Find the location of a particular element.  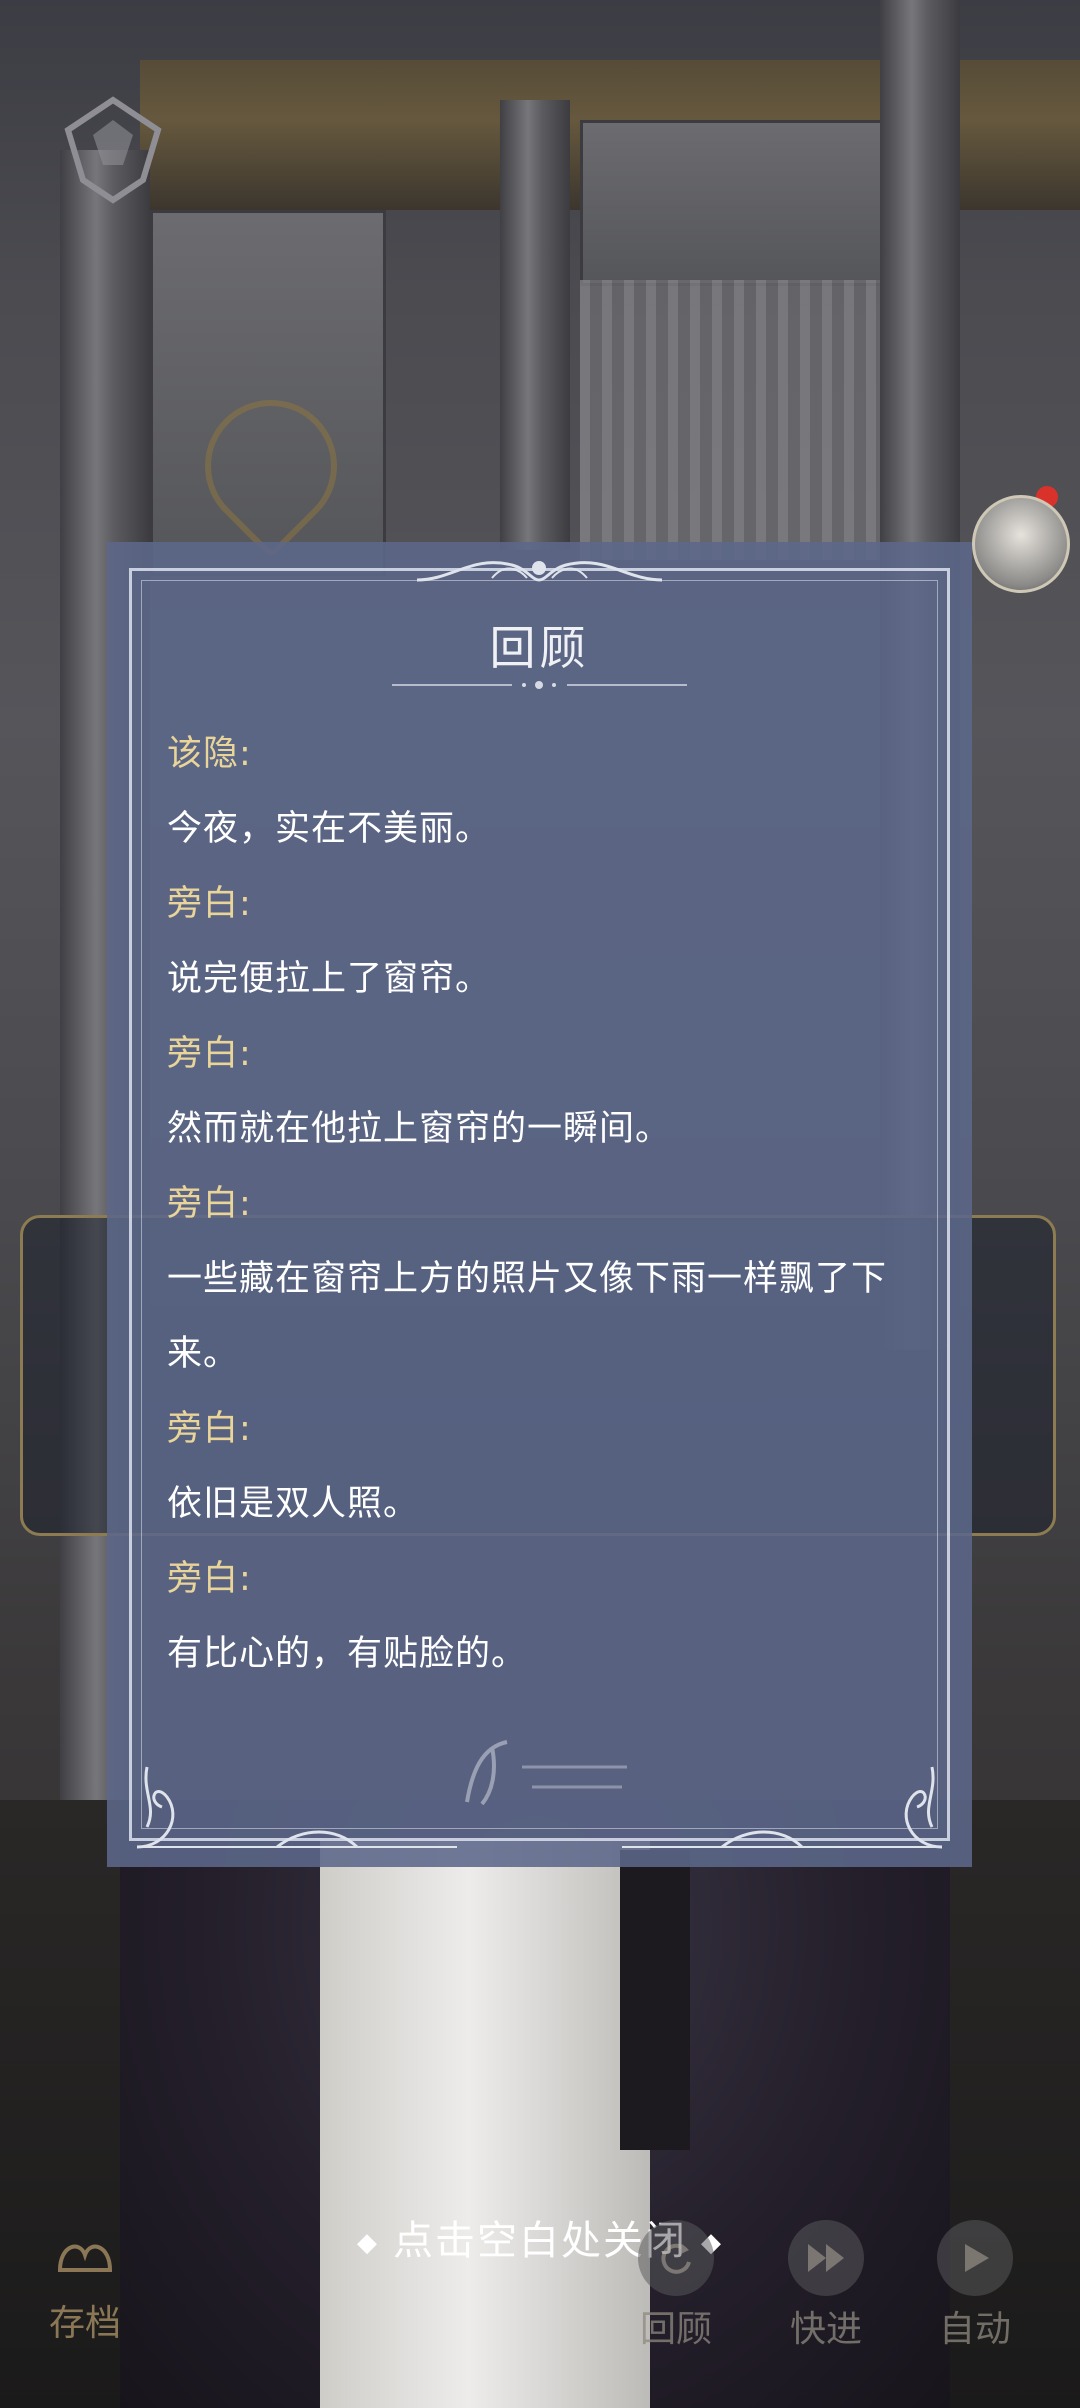

review-title: 回顾 is located at coordinates (539, 648).